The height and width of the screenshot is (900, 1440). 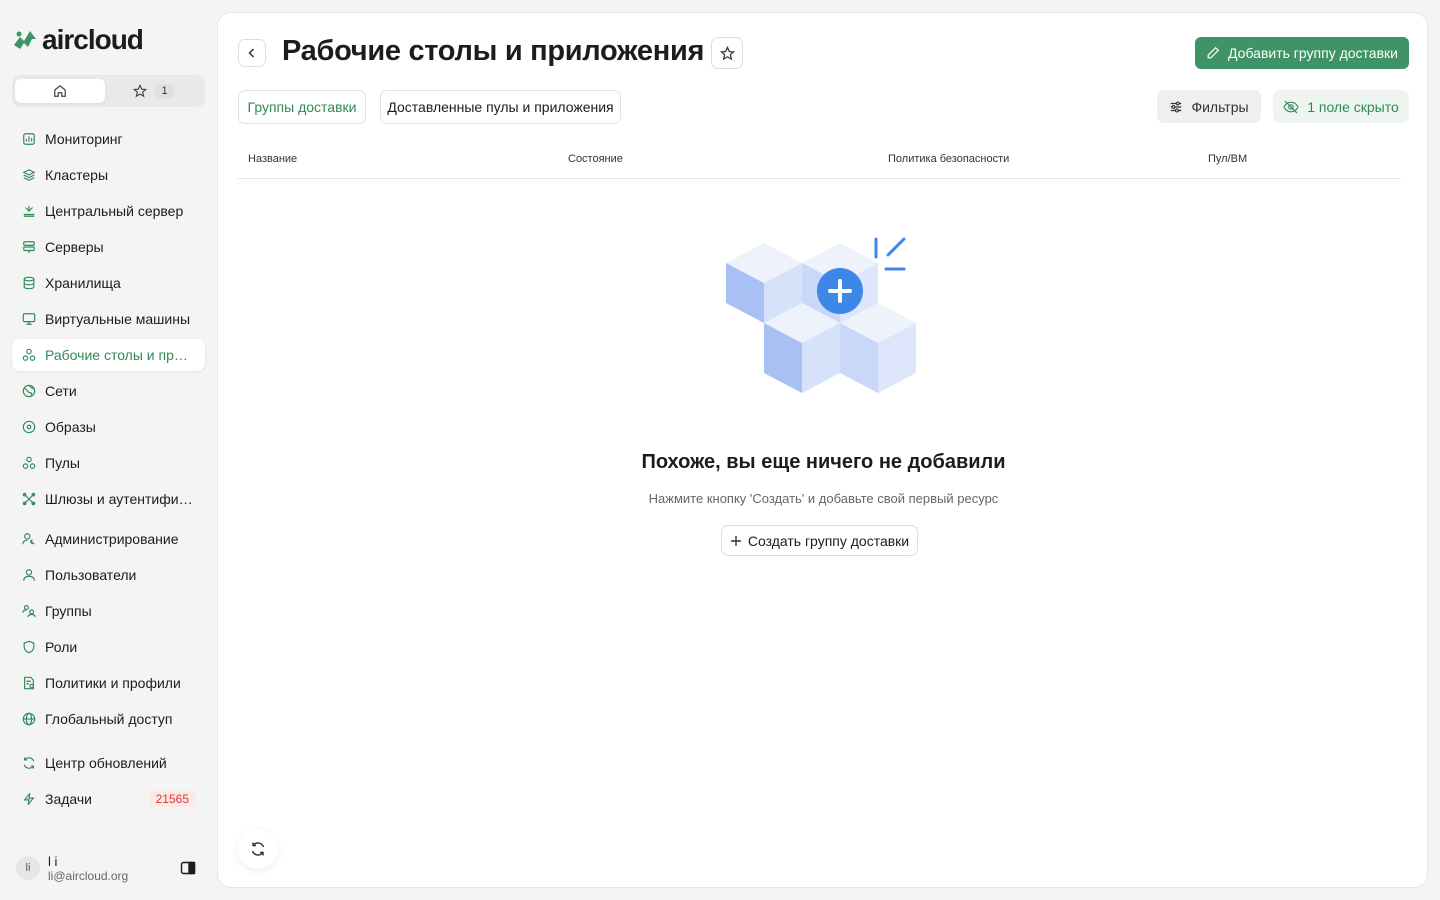 I want to click on eye-off-icon, so click(x=1291, y=106).